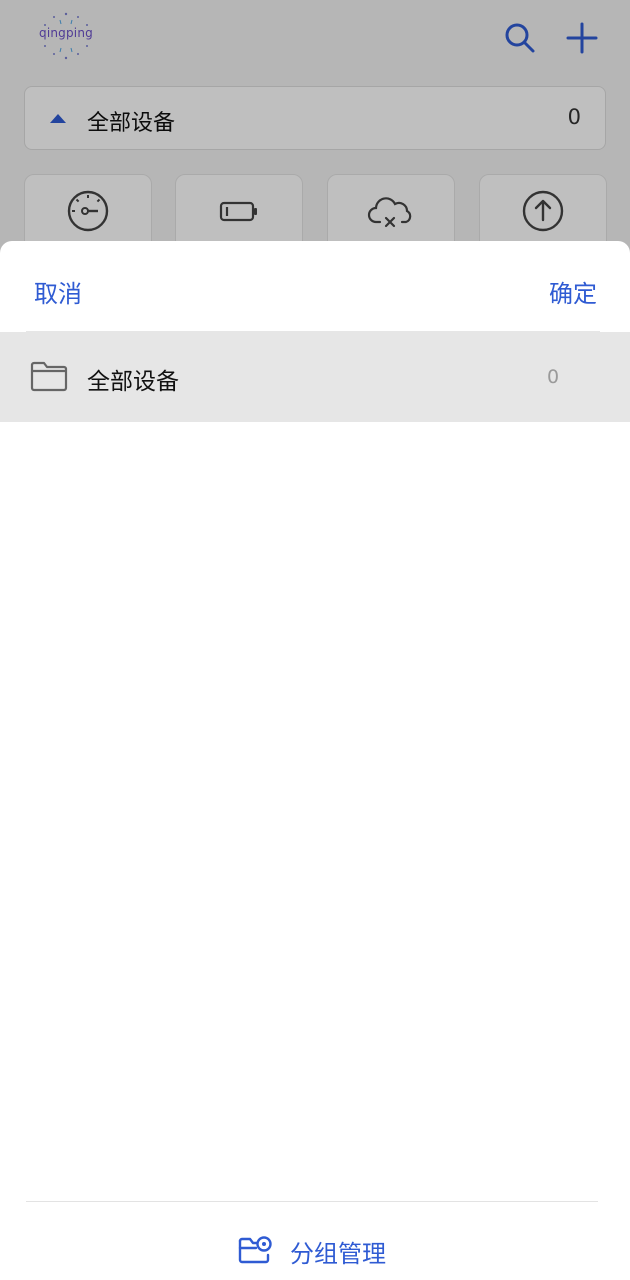 This screenshot has width=630, height=1280. I want to click on sheet-header: 取消 确定, so click(315, 286).